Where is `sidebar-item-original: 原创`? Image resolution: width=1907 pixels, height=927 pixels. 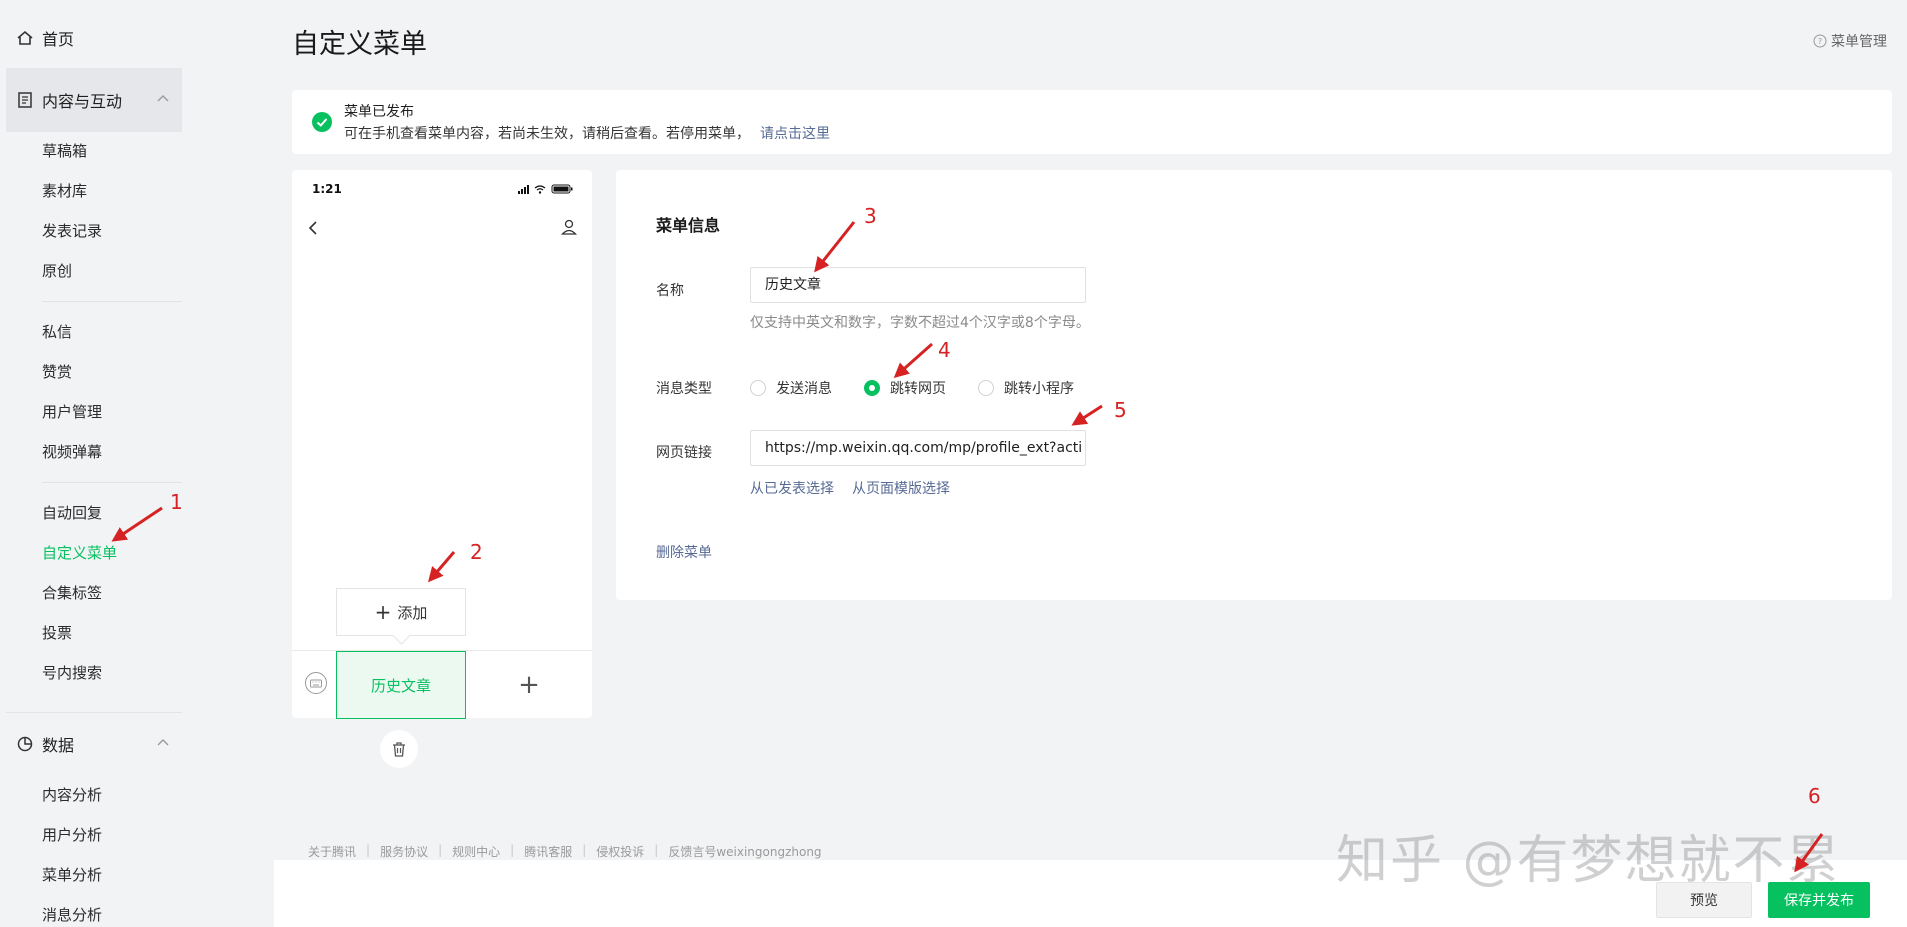
sidebar-item-original: 原创 is located at coordinates (57, 271).